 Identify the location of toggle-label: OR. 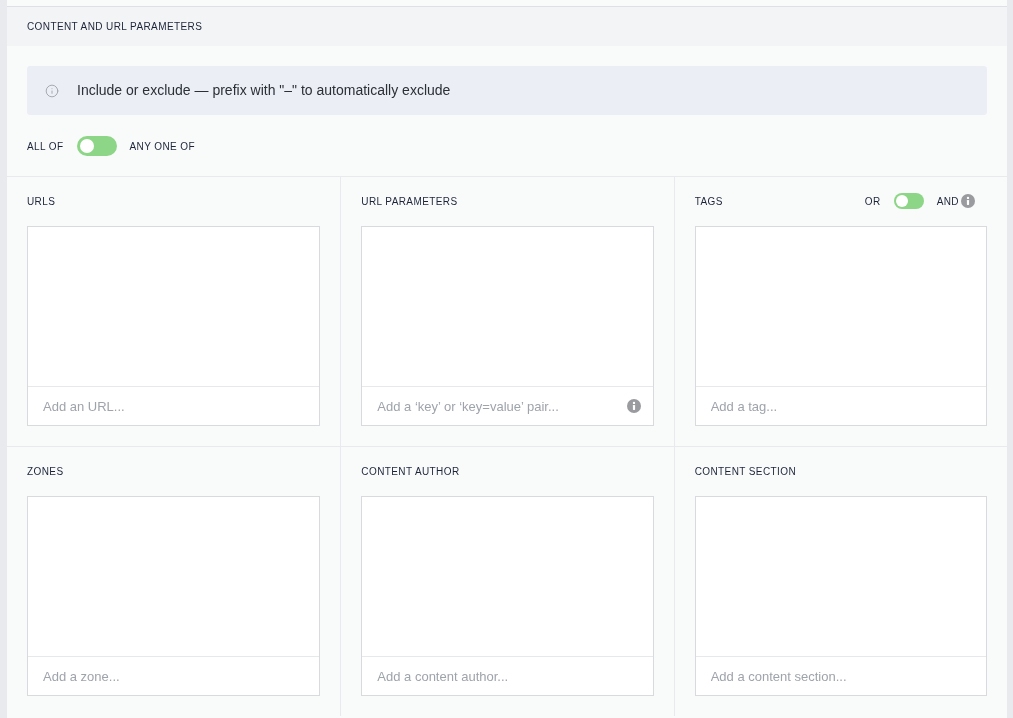
(872, 201).